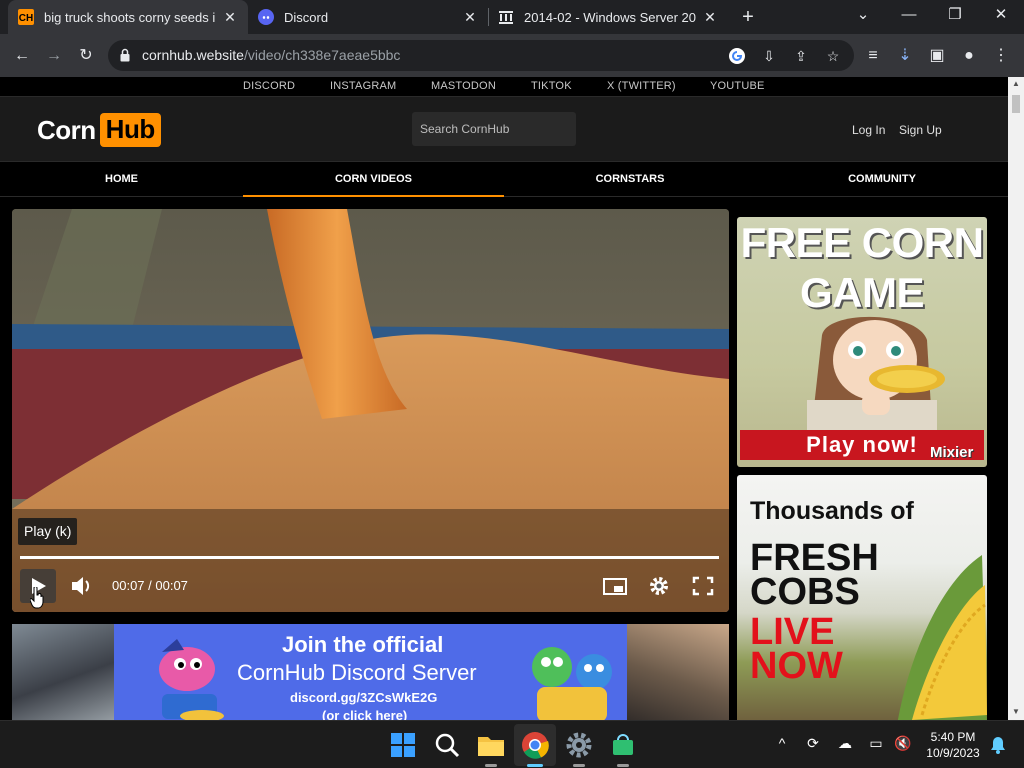 This screenshot has height=768, width=1024. Describe the element at coordinates (615, 586) in the screenshot. I see `picture-in-picture-icon` at that location.